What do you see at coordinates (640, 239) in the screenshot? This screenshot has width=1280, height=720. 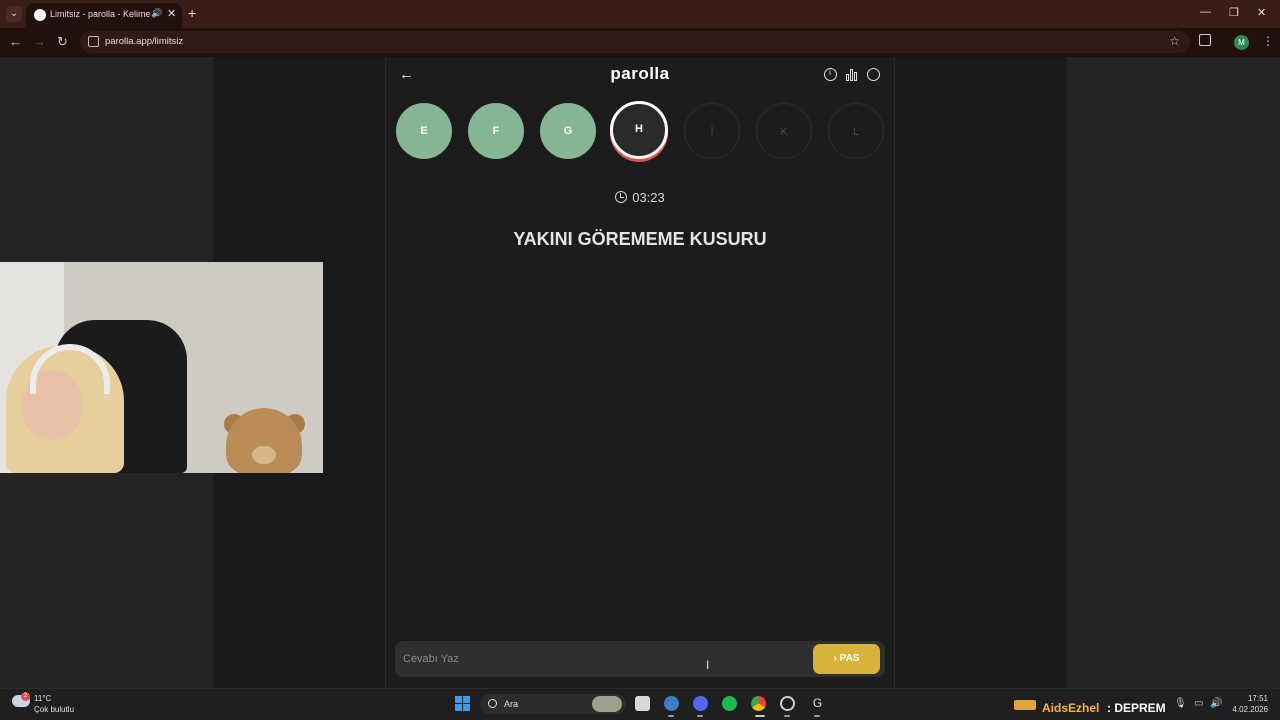 I see `question-text: YAKINI GÖREMEME KUSURU` at bounding box center [640, 239].